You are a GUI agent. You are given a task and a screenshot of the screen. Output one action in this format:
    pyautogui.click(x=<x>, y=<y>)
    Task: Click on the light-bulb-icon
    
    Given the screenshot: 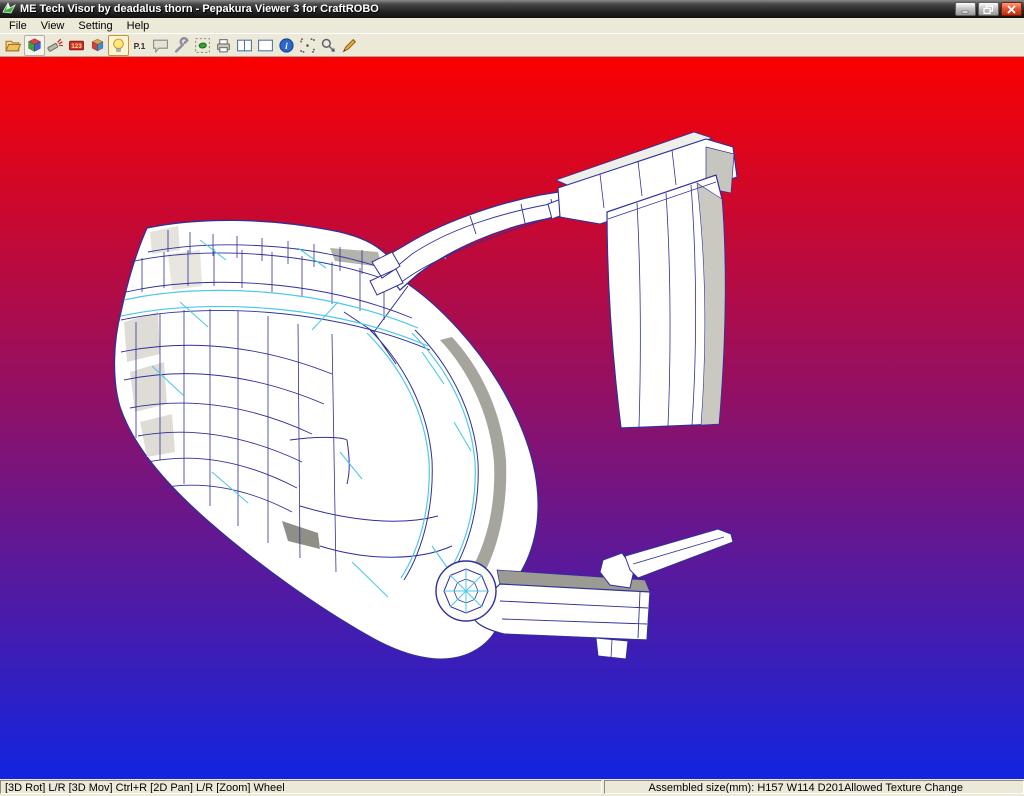 What is the action you would take?
    pyautogui.click(x=118, y=45)
    